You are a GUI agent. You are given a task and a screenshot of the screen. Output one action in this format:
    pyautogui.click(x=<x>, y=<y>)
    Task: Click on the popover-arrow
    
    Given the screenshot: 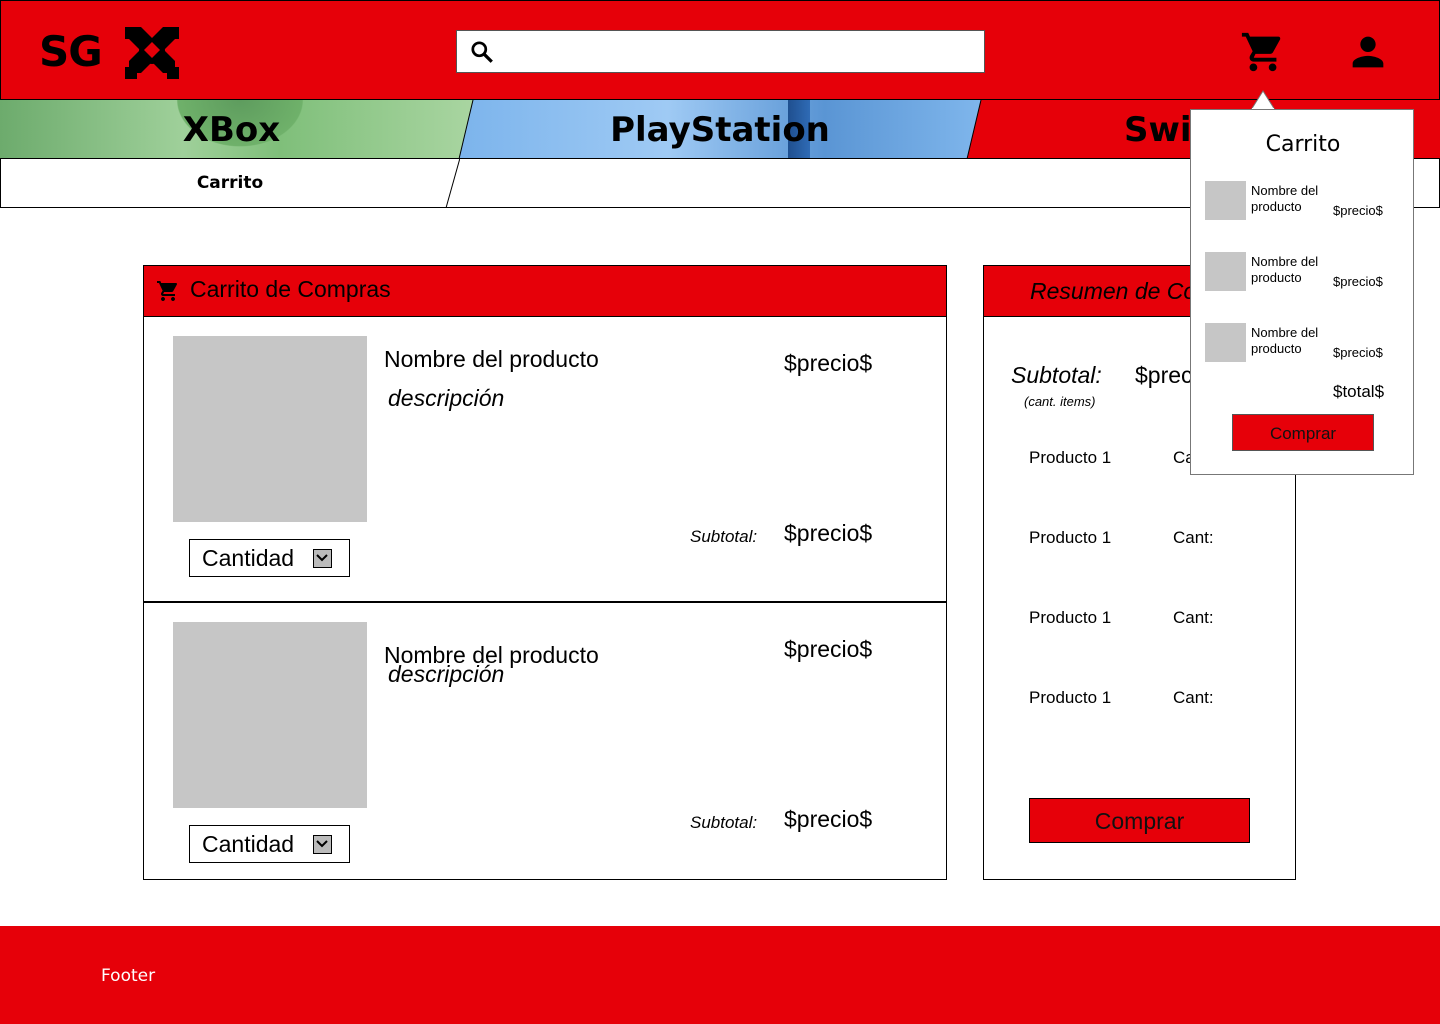 What is the action you would take?
    pyautogui.click(x=1263, y=100)
    